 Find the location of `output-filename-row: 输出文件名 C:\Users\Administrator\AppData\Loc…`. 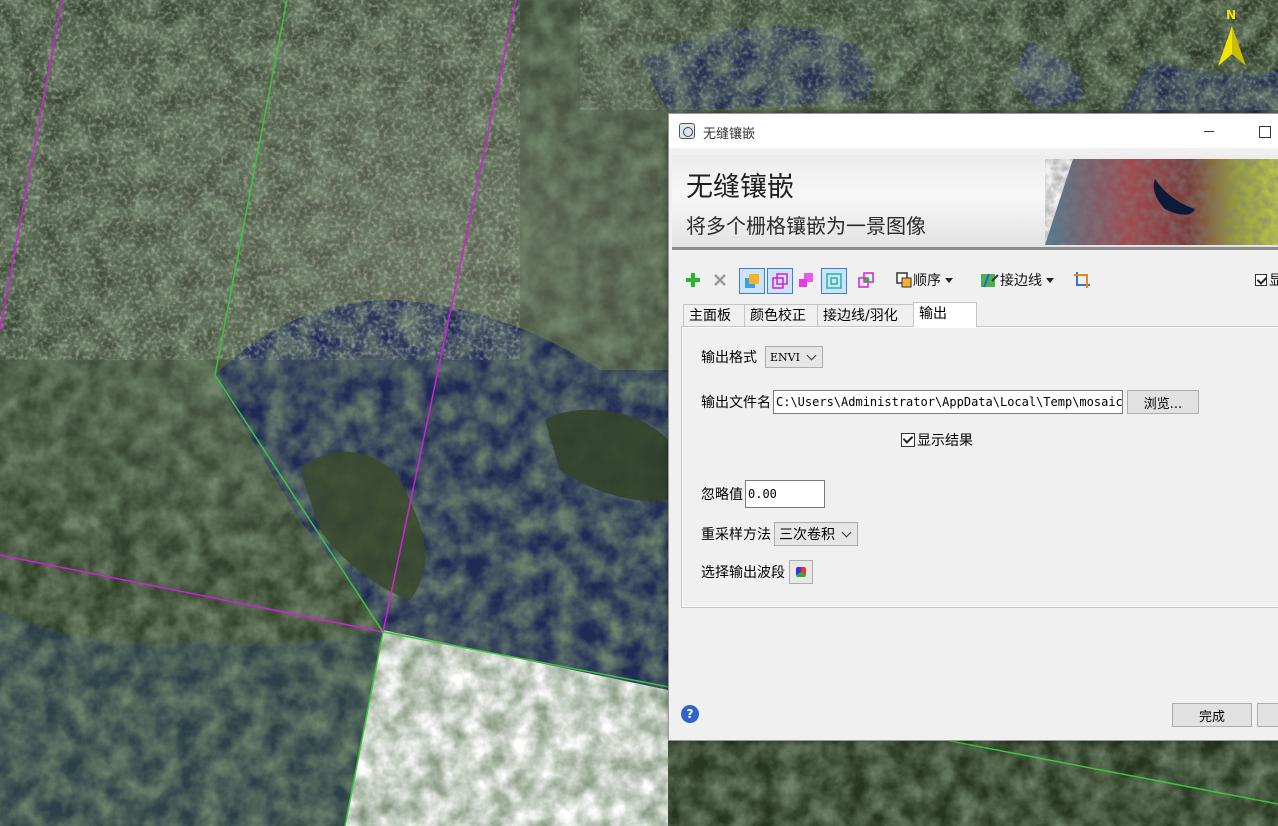

output-filename-row: 输出文件名 C:\Users\Administrator\AppData\Loc… is located at coordinates (950, 402).